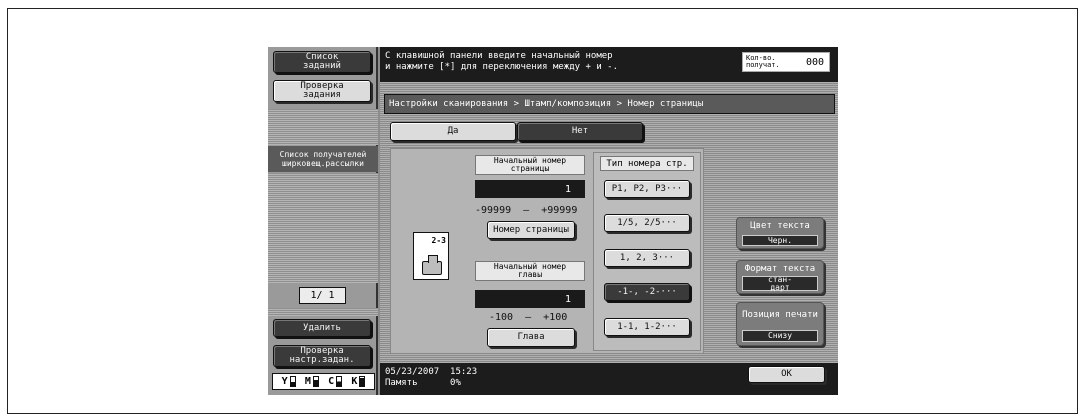 The image size is (1085, 419). Describe the element at coordinates (323, 381) in the screenshot. I see `toner-levels: Y M C K` at that location.